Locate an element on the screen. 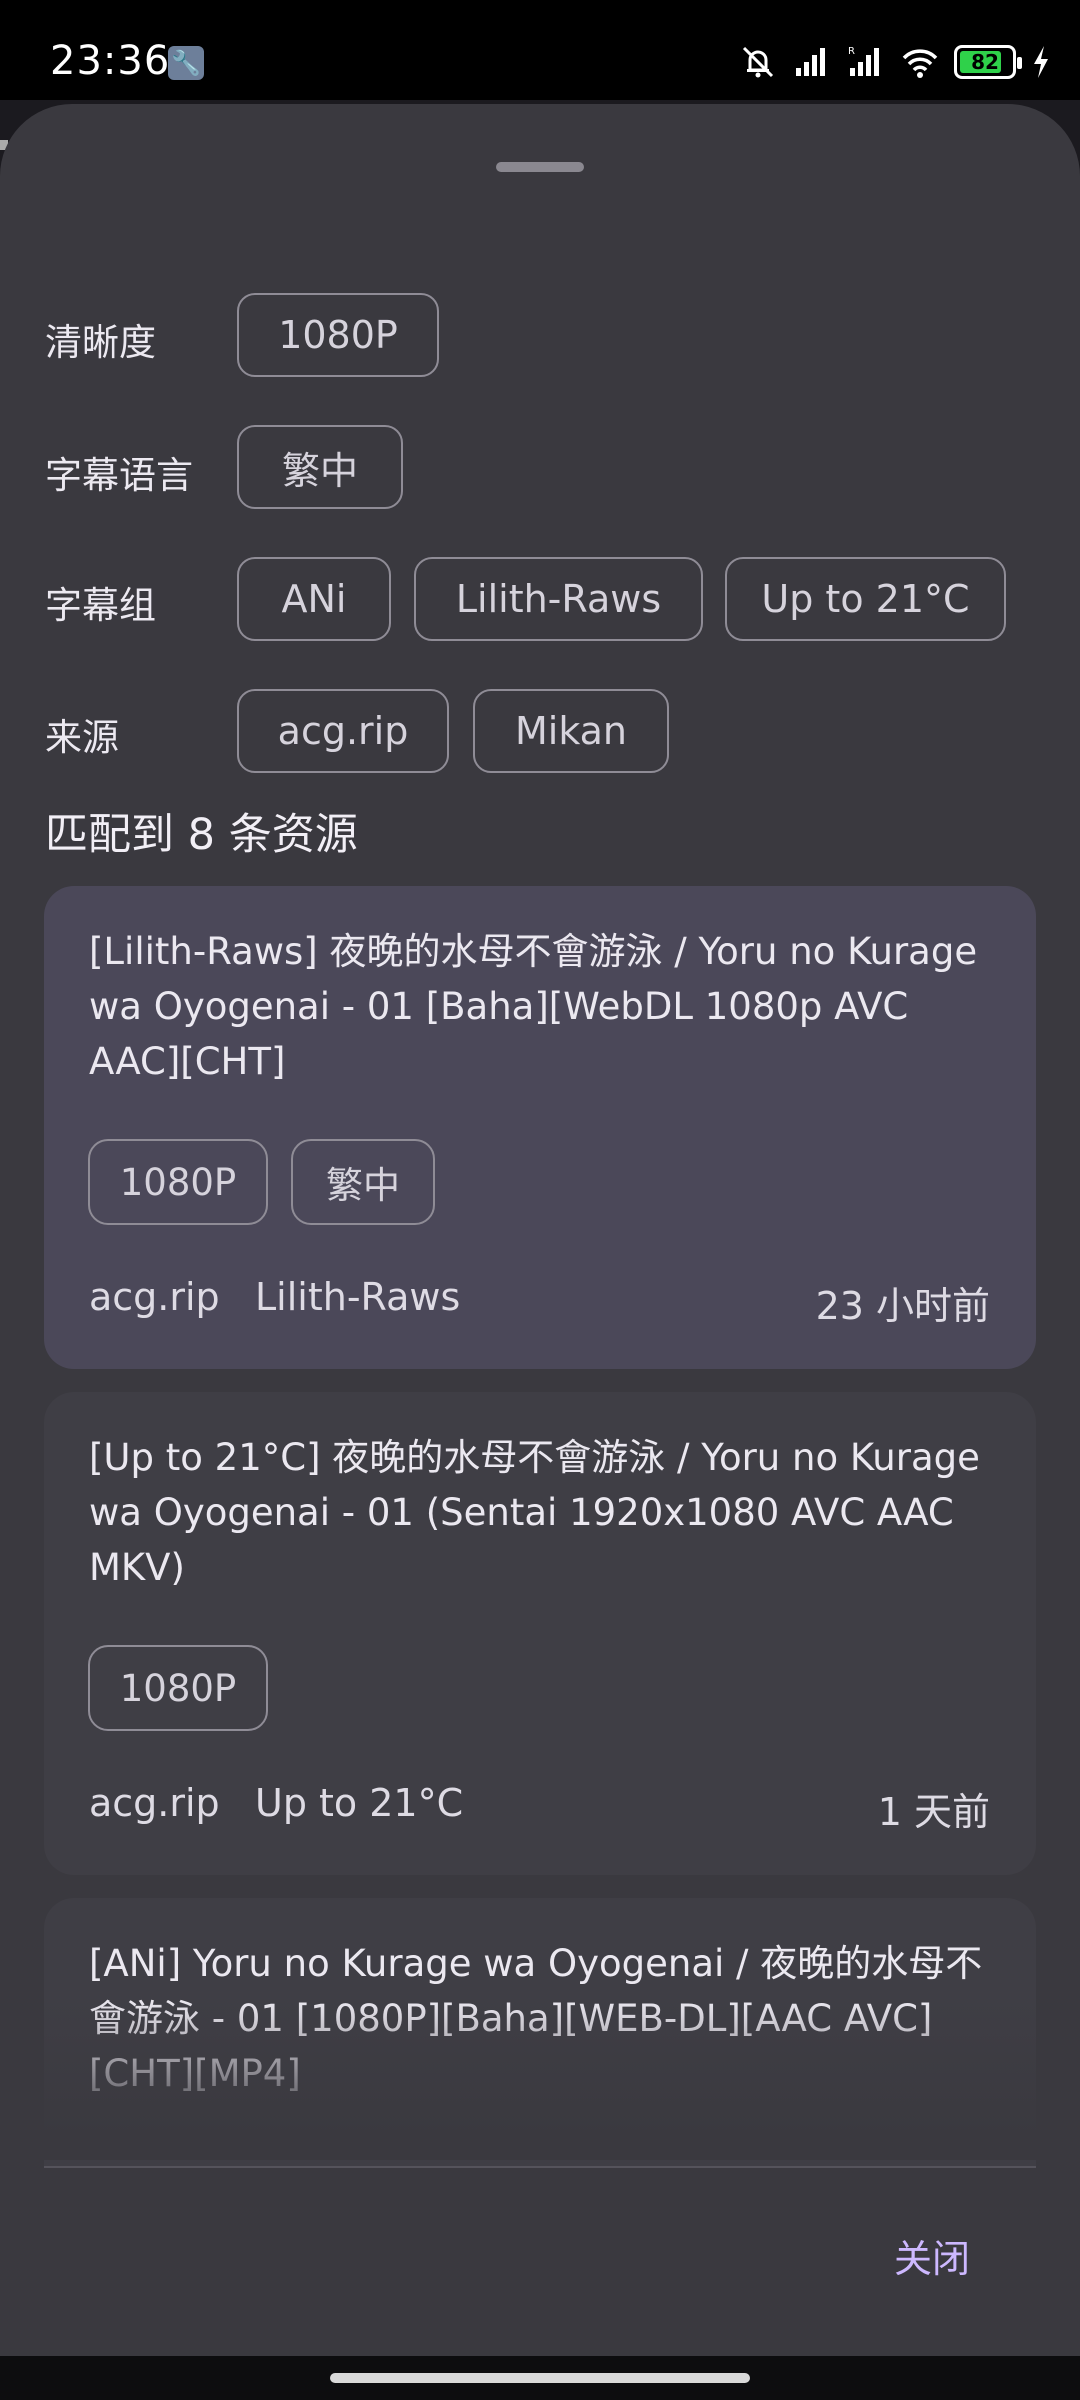  close-button: 关闭 is located at coordinates (932, 2255).